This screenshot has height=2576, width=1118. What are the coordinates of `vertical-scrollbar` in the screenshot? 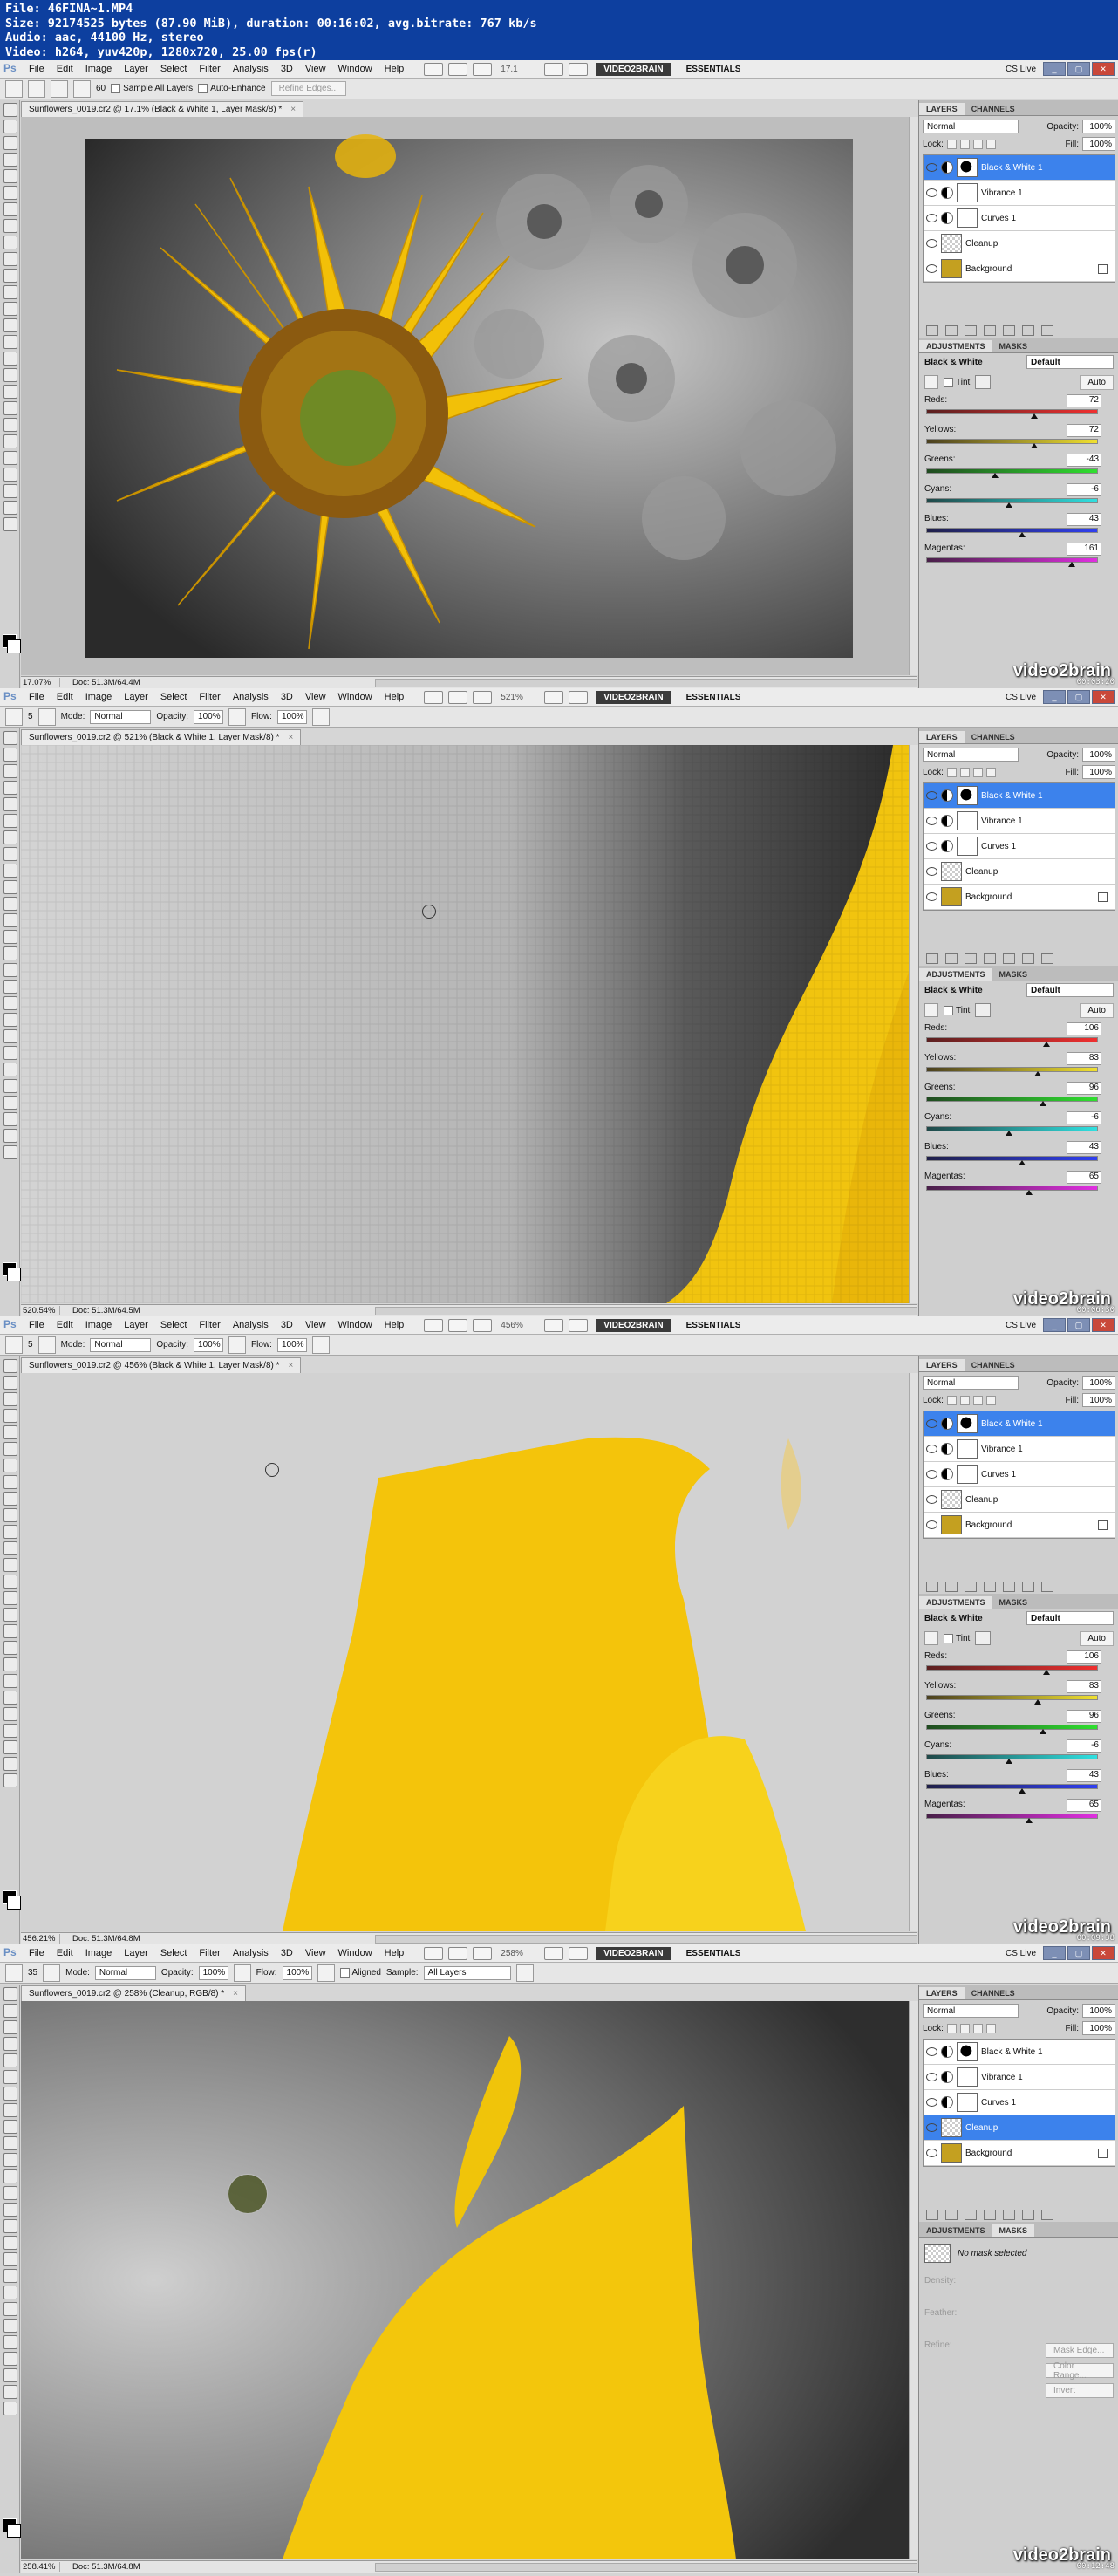 It's located at (914, 396).